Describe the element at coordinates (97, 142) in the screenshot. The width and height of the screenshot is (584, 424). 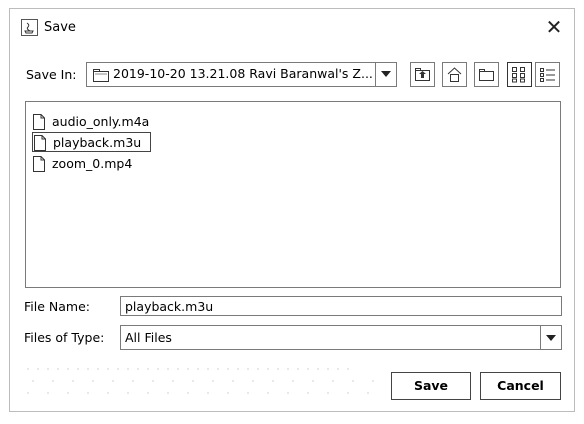
I see `file-name: playback.m3u` at that location.